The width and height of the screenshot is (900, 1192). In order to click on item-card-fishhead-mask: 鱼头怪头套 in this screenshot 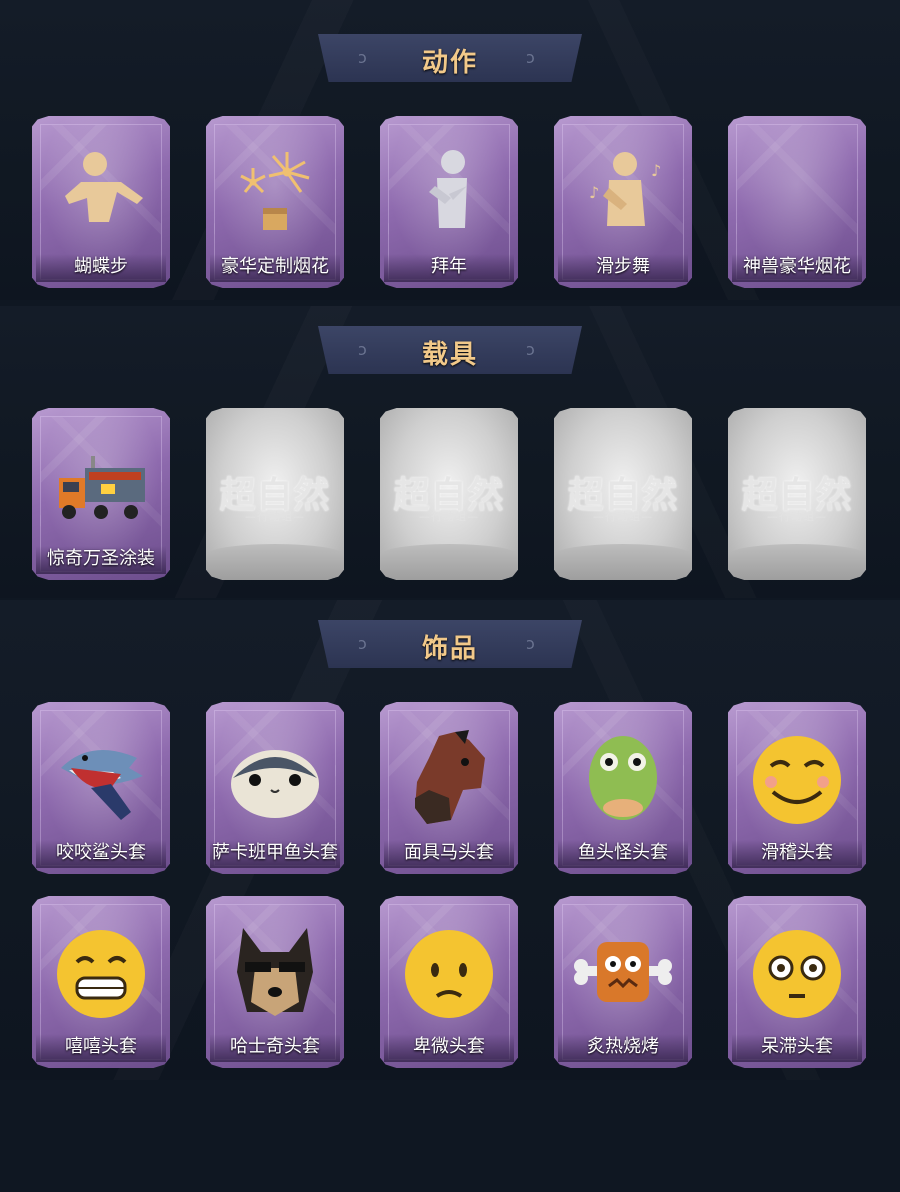, I will do `click(623, 788)`.